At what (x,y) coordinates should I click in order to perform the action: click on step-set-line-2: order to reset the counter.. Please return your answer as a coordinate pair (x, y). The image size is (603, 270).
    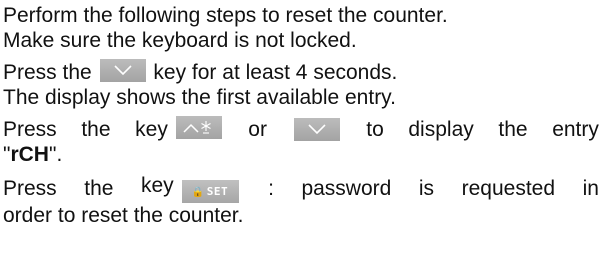
    Looking at the image, I should click on (301, 215).